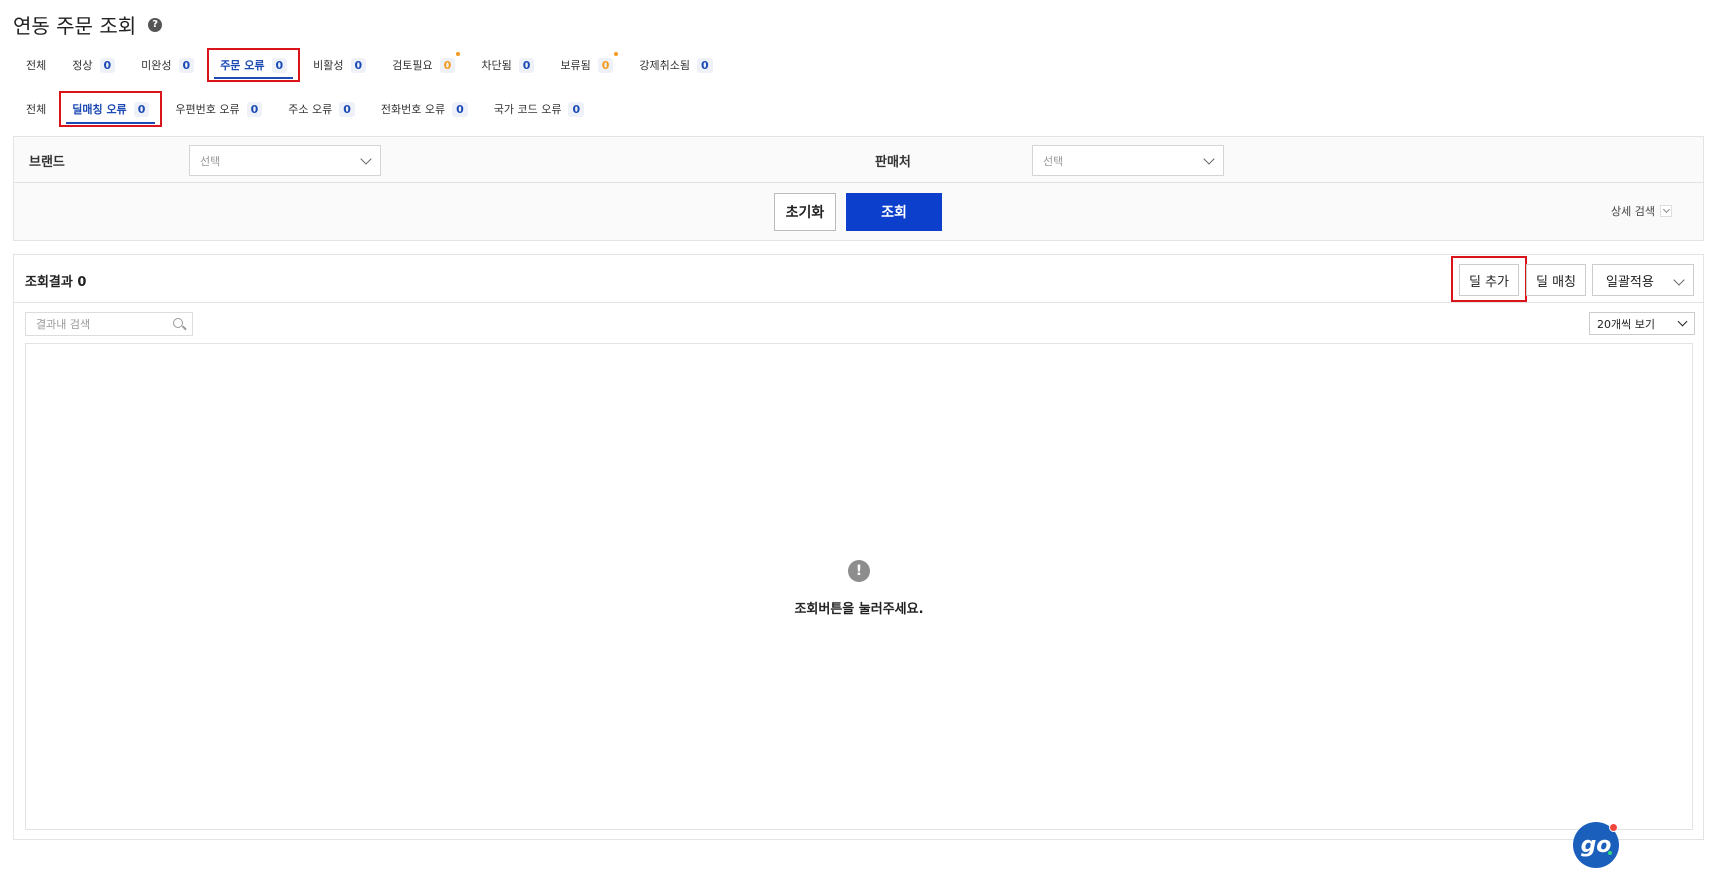 This screenshot has width=1715, height=888. What do you see at coordinates (893, 162) in the screenshot?
I see `seller-label: 판매처` at bounding box center [893, 162].